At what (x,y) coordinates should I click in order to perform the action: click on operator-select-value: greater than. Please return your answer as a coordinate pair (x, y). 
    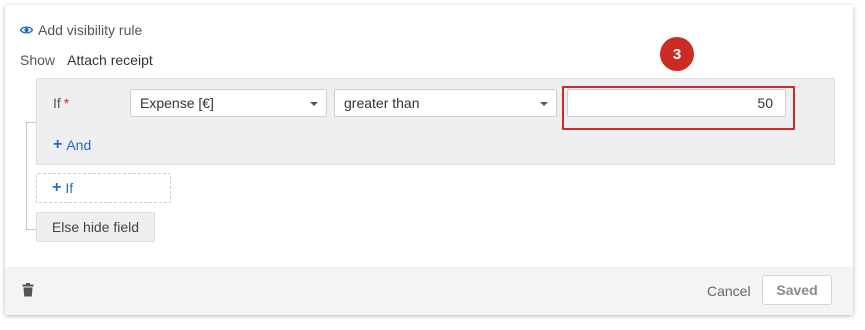
    Looking at the image, I should click on (382, 103).